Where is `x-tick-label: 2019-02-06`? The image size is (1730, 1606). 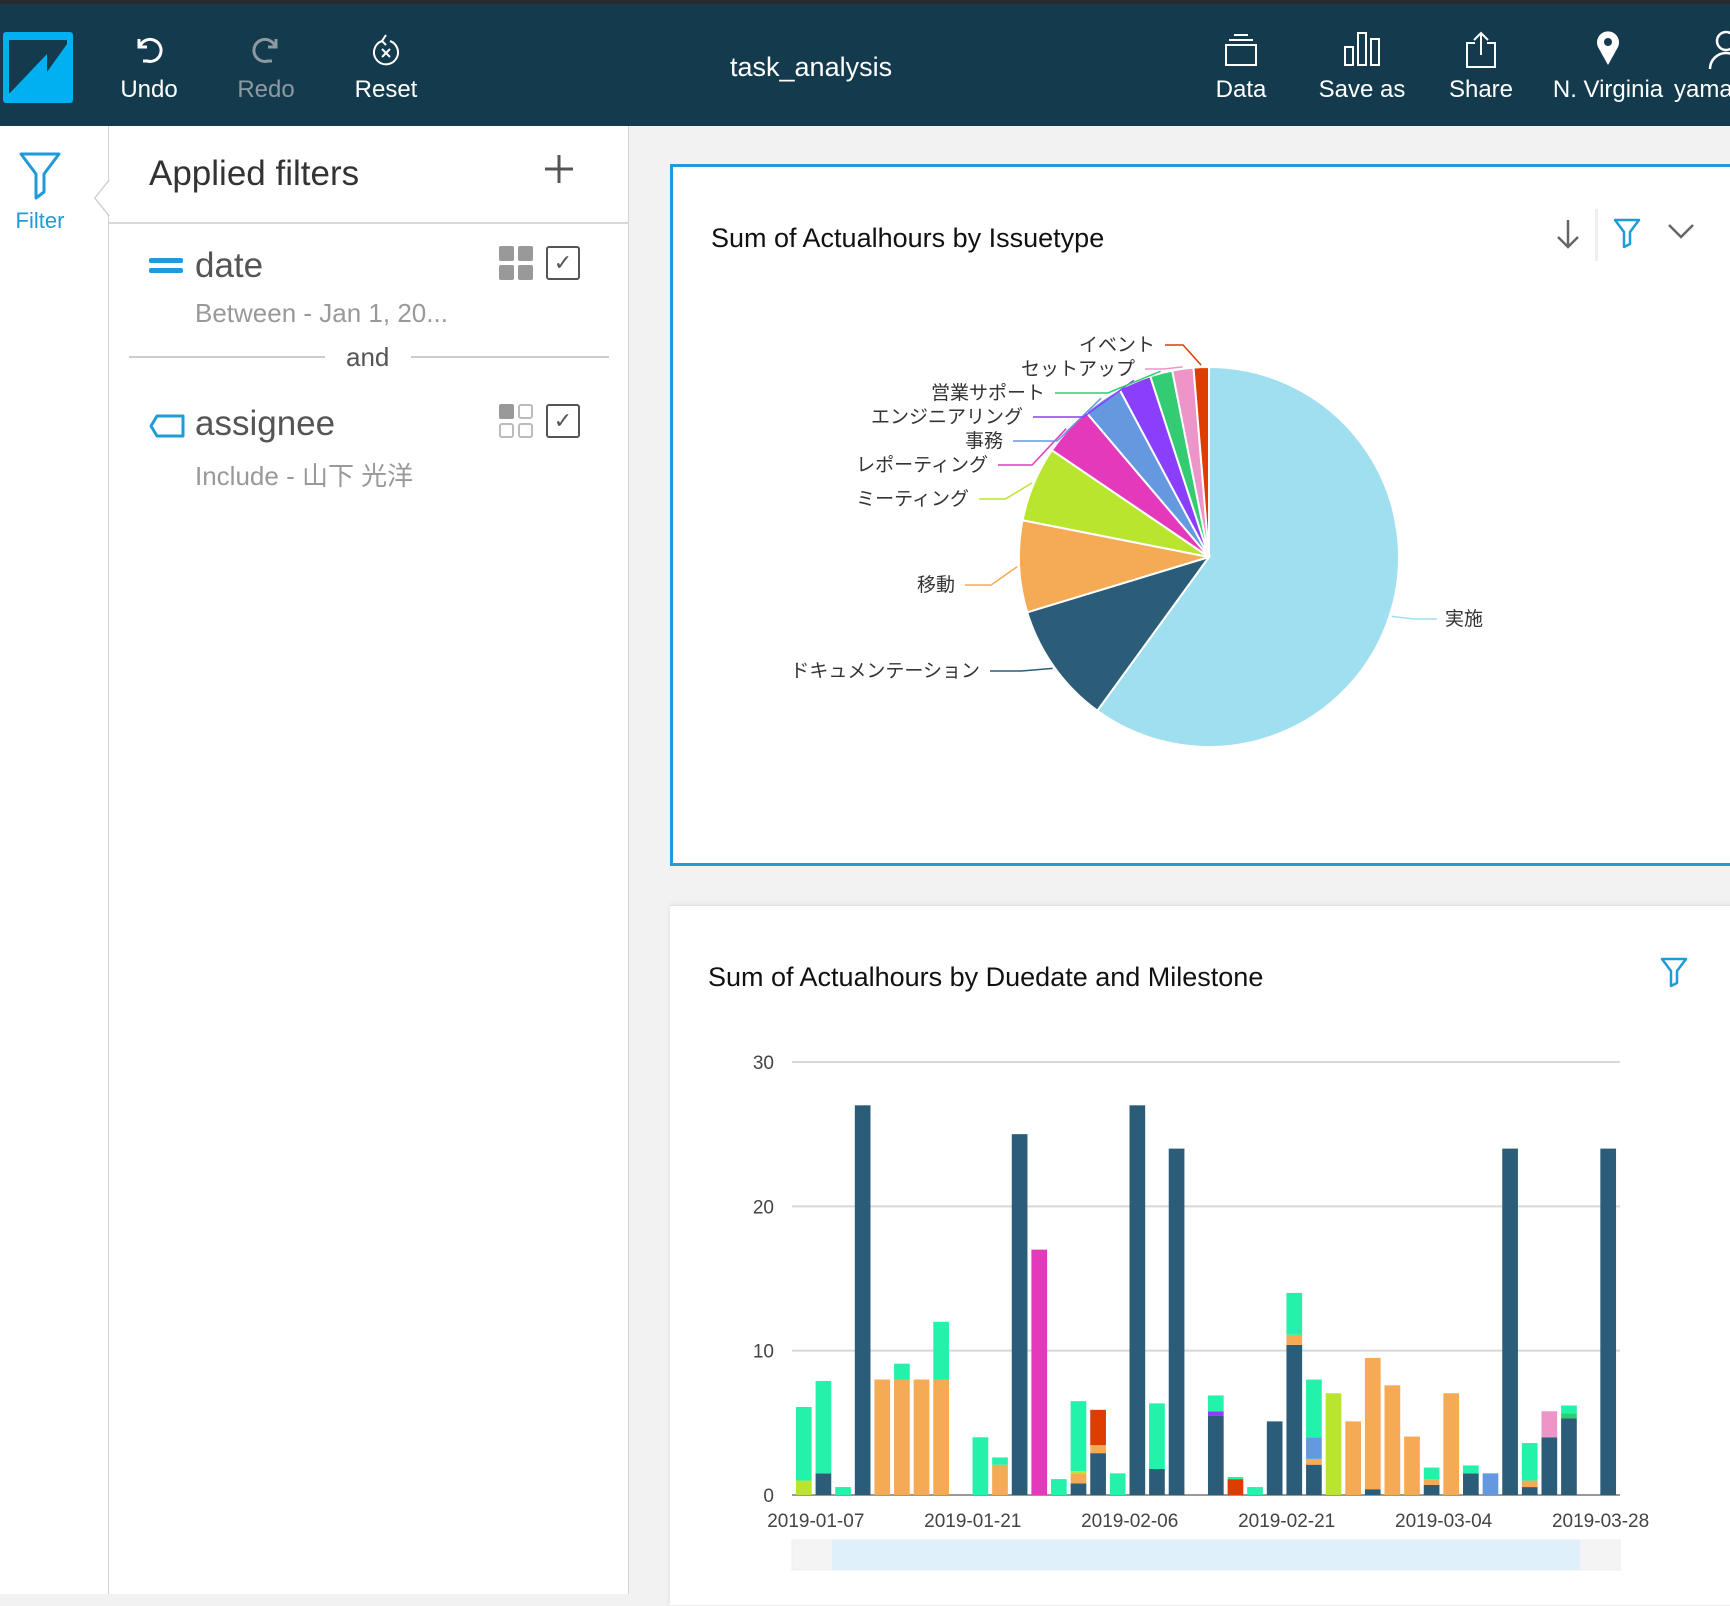
x-tick-label: 2019-02-06 is located at coordinates (1129, 1521).